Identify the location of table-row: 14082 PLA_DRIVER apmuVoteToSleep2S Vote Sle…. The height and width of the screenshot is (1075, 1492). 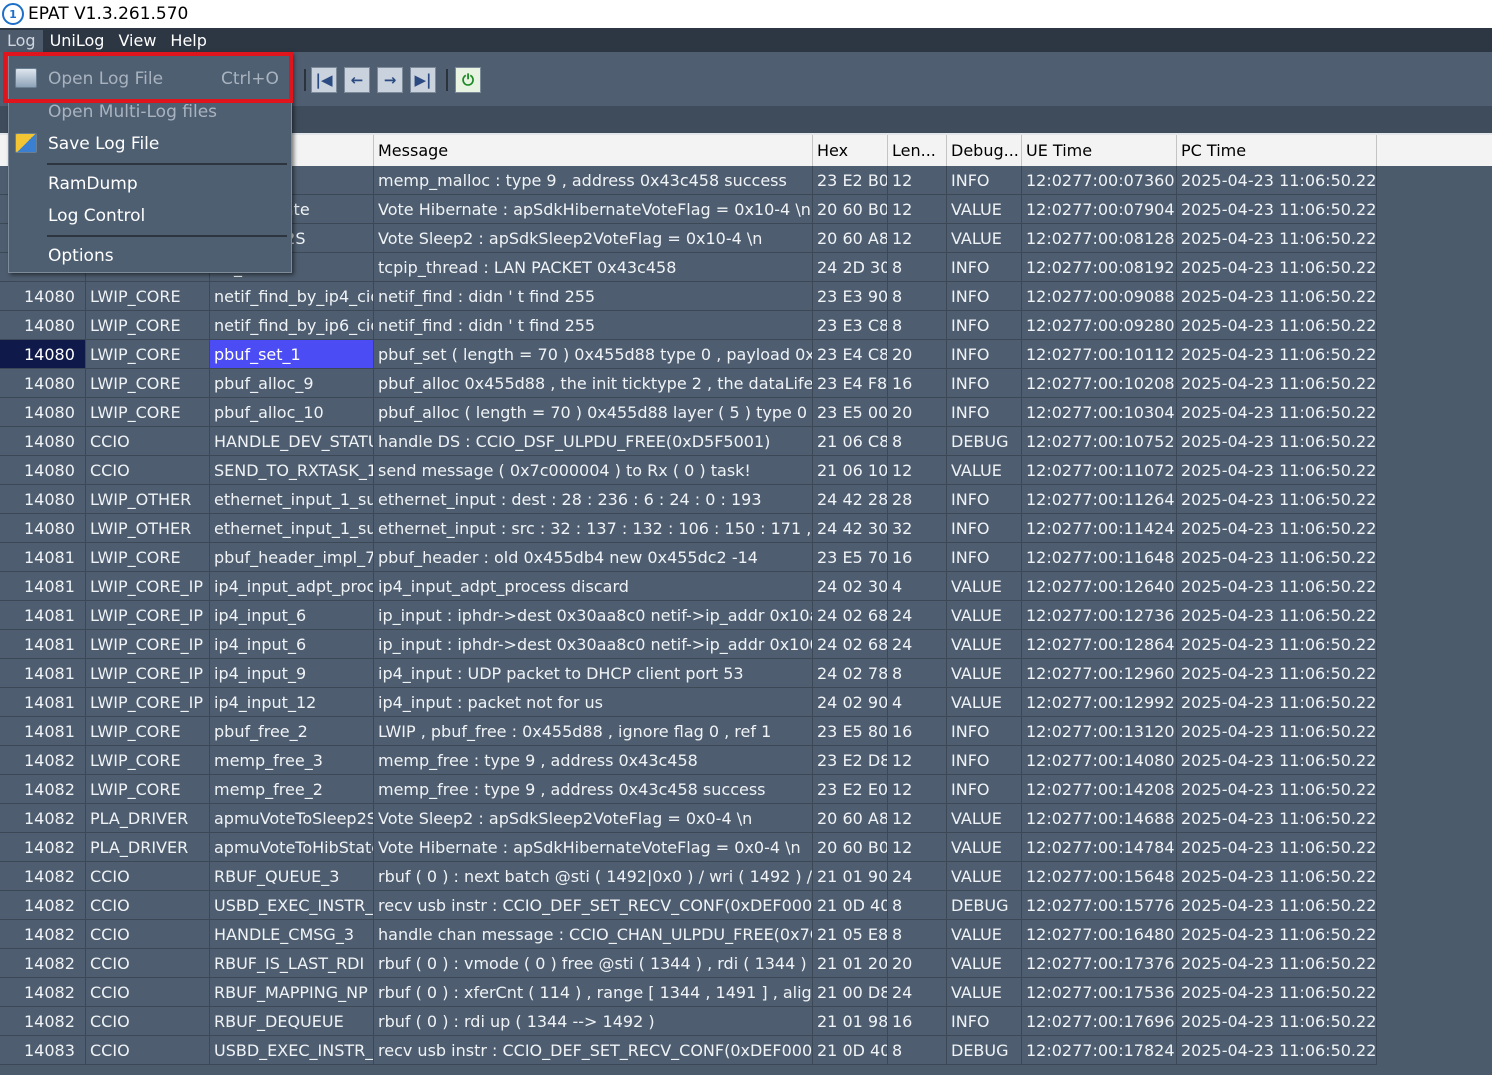
(746, 818).